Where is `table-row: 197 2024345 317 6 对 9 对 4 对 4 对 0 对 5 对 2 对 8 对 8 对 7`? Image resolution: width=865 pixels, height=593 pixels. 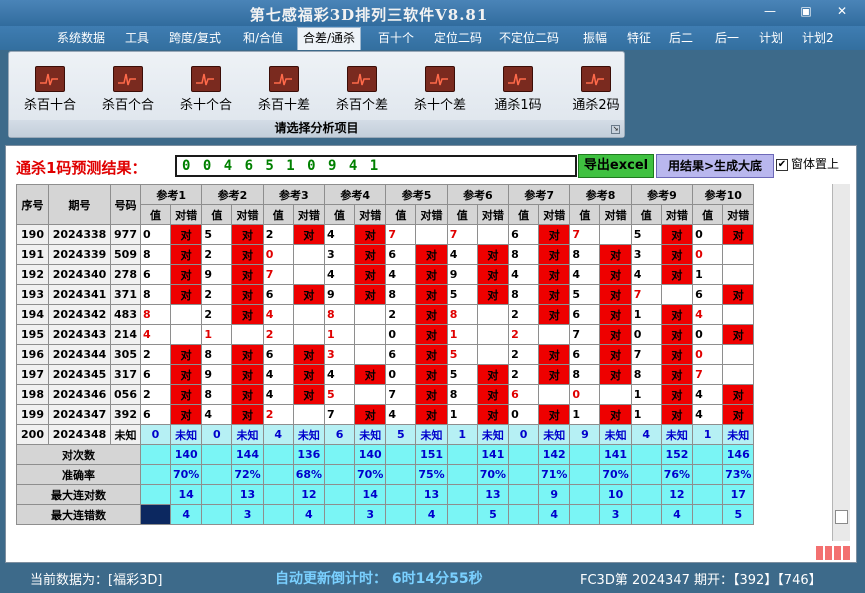
table-row: 197 2024345 317 6 对 9 对 4 对 4 对 0 对 5 对 2 对 8 对 8 对 7 is located at coordinates (385, 374).